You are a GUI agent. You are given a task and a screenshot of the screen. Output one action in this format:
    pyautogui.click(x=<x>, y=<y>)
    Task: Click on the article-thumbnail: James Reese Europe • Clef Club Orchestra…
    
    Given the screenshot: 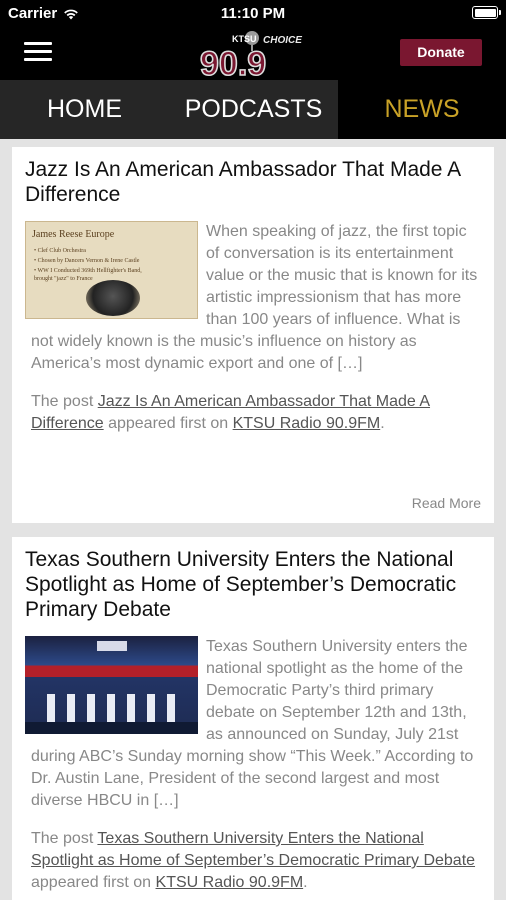 What is the action you would take?
    pyautogui.click(x=111, y=270)
    